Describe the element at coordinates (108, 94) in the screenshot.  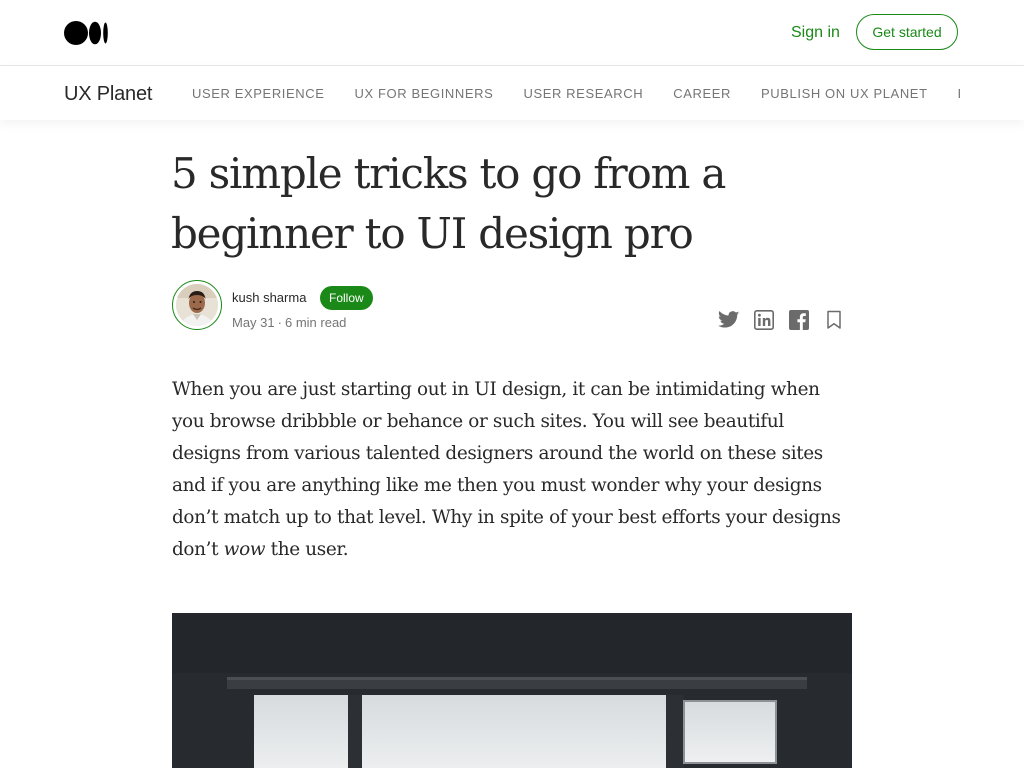
I see `publication-name: UX Planet` at that location.